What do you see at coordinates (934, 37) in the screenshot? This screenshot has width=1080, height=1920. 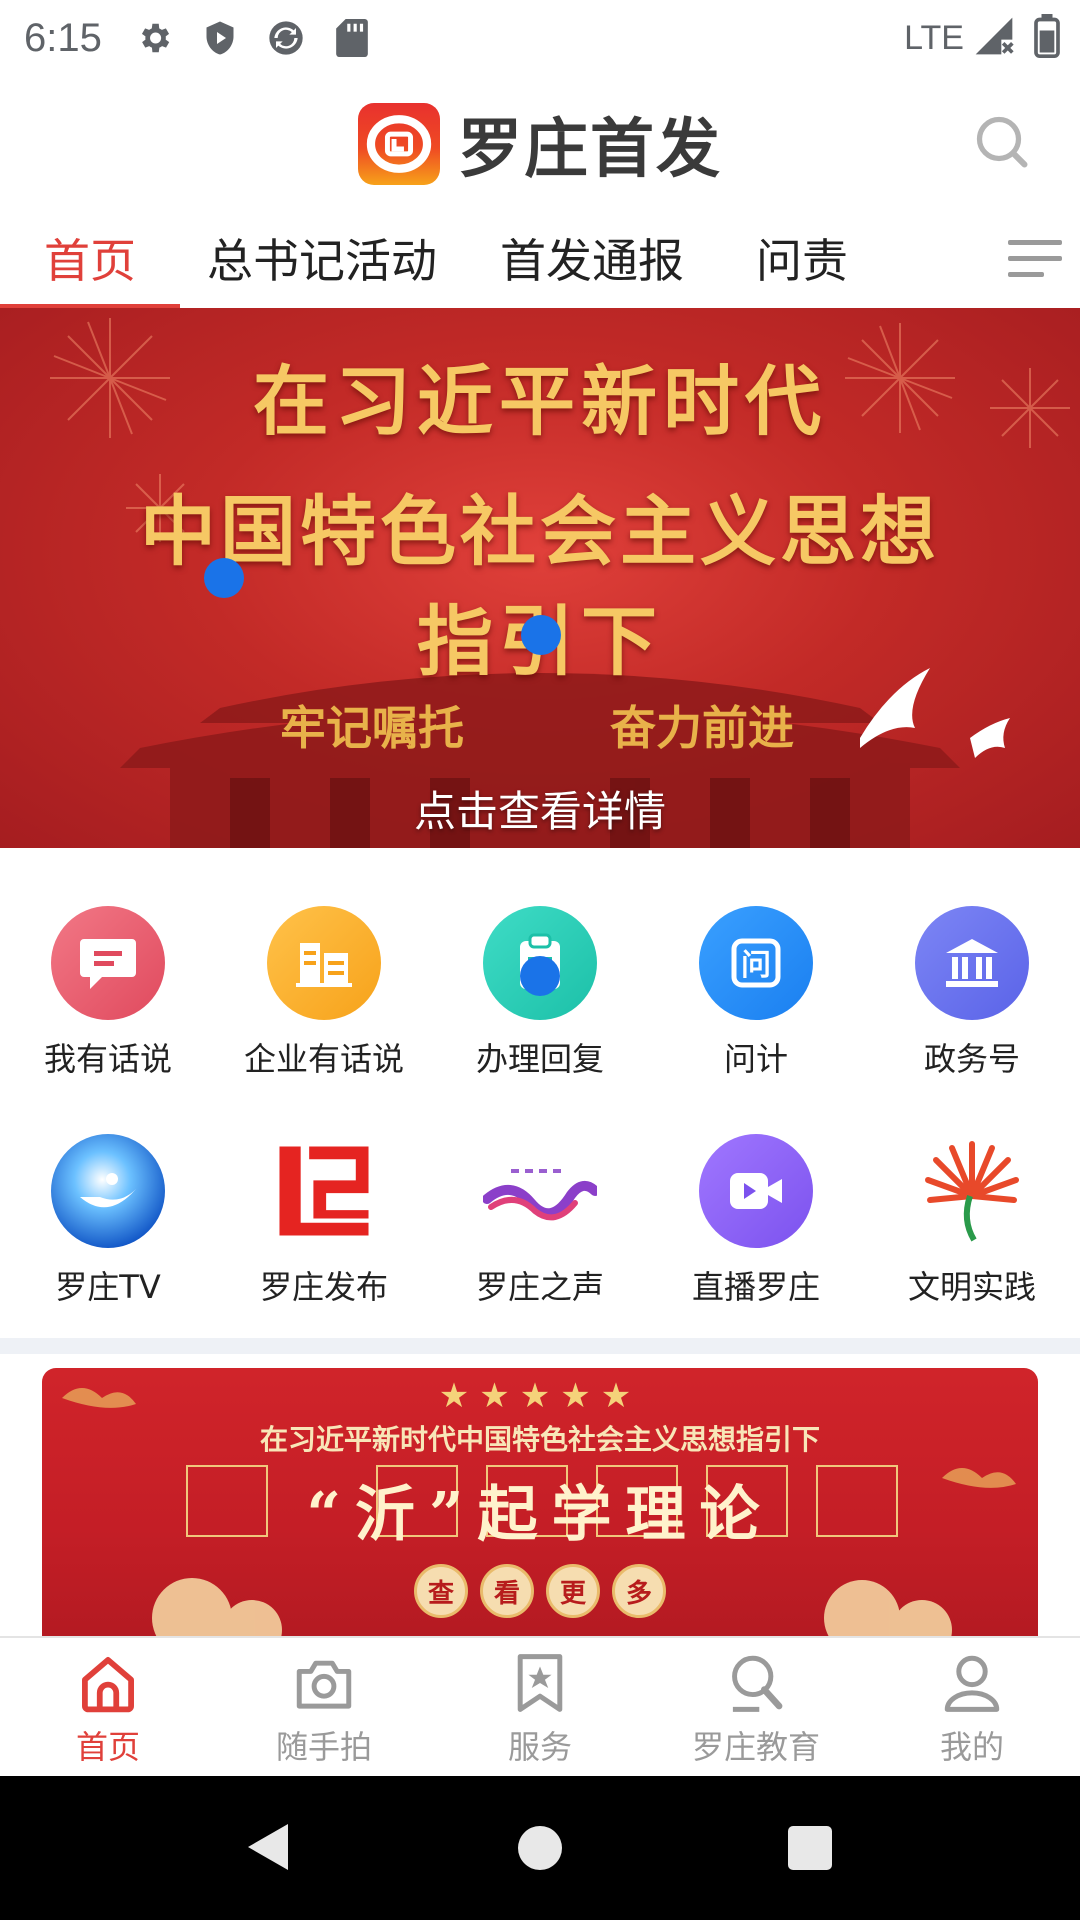 I see `network-type: LTE` at bounding box center [934, 37].